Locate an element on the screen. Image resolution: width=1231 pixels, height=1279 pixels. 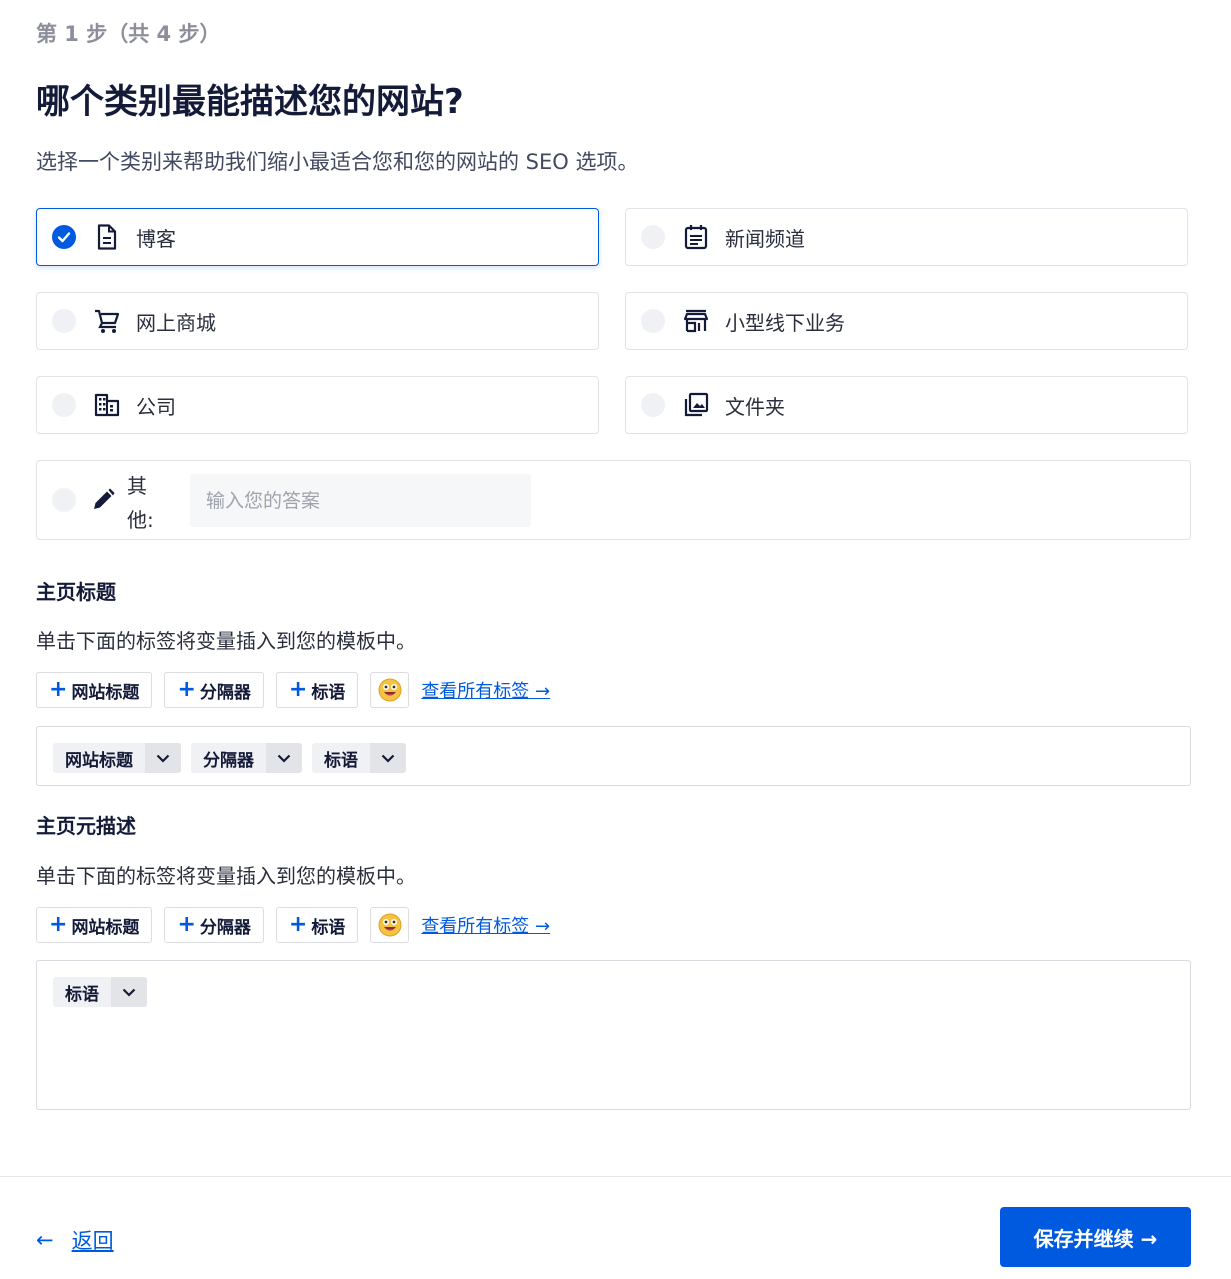
shopping-cart-icon is located at coordinates (107, 321).